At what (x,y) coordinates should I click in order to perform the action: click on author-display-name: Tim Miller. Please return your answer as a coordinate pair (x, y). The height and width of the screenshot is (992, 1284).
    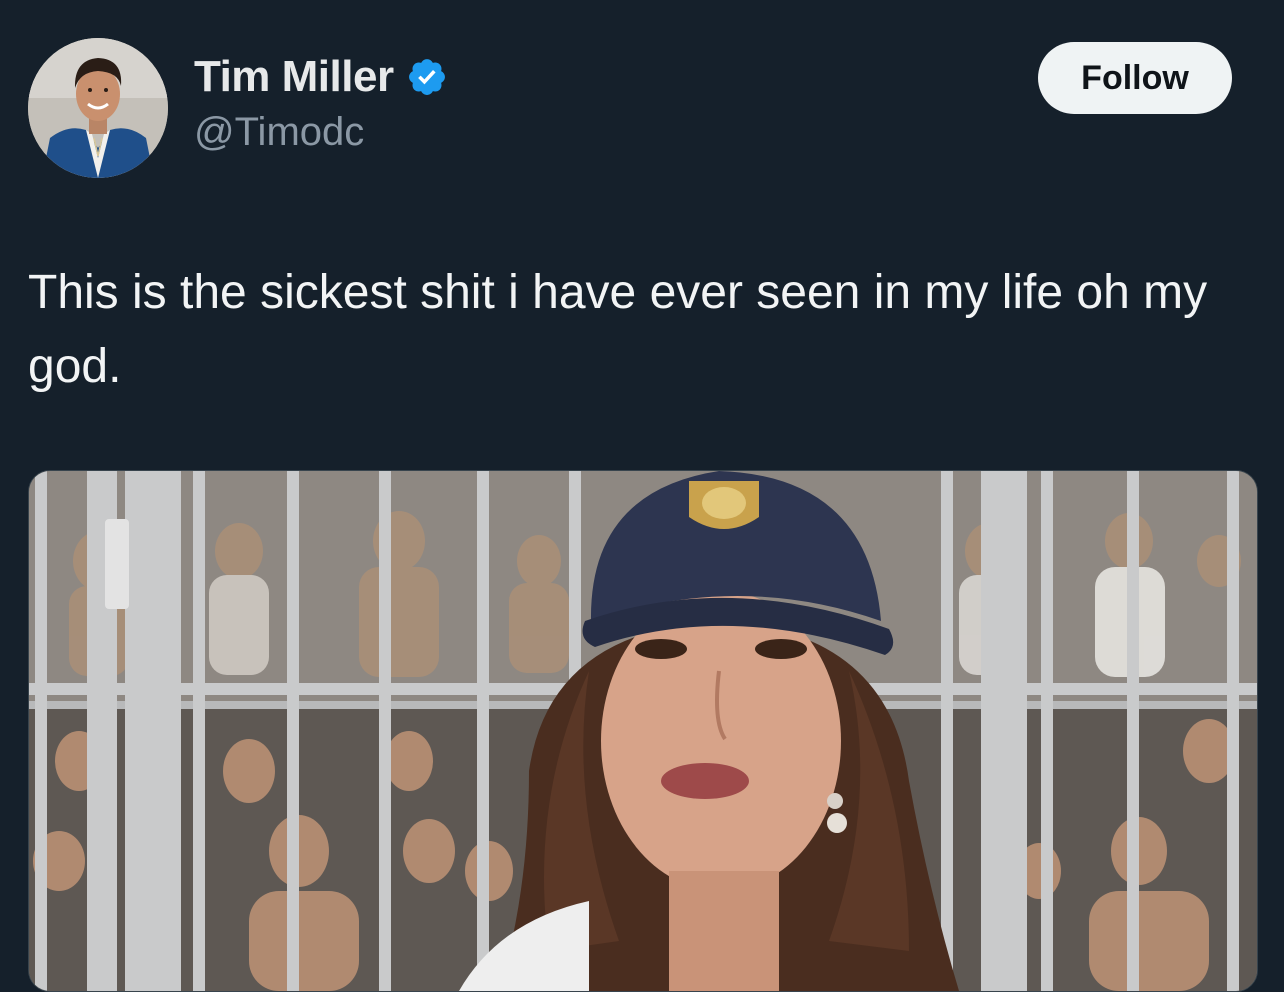
    Looking at the image, I should click on (294, 77).